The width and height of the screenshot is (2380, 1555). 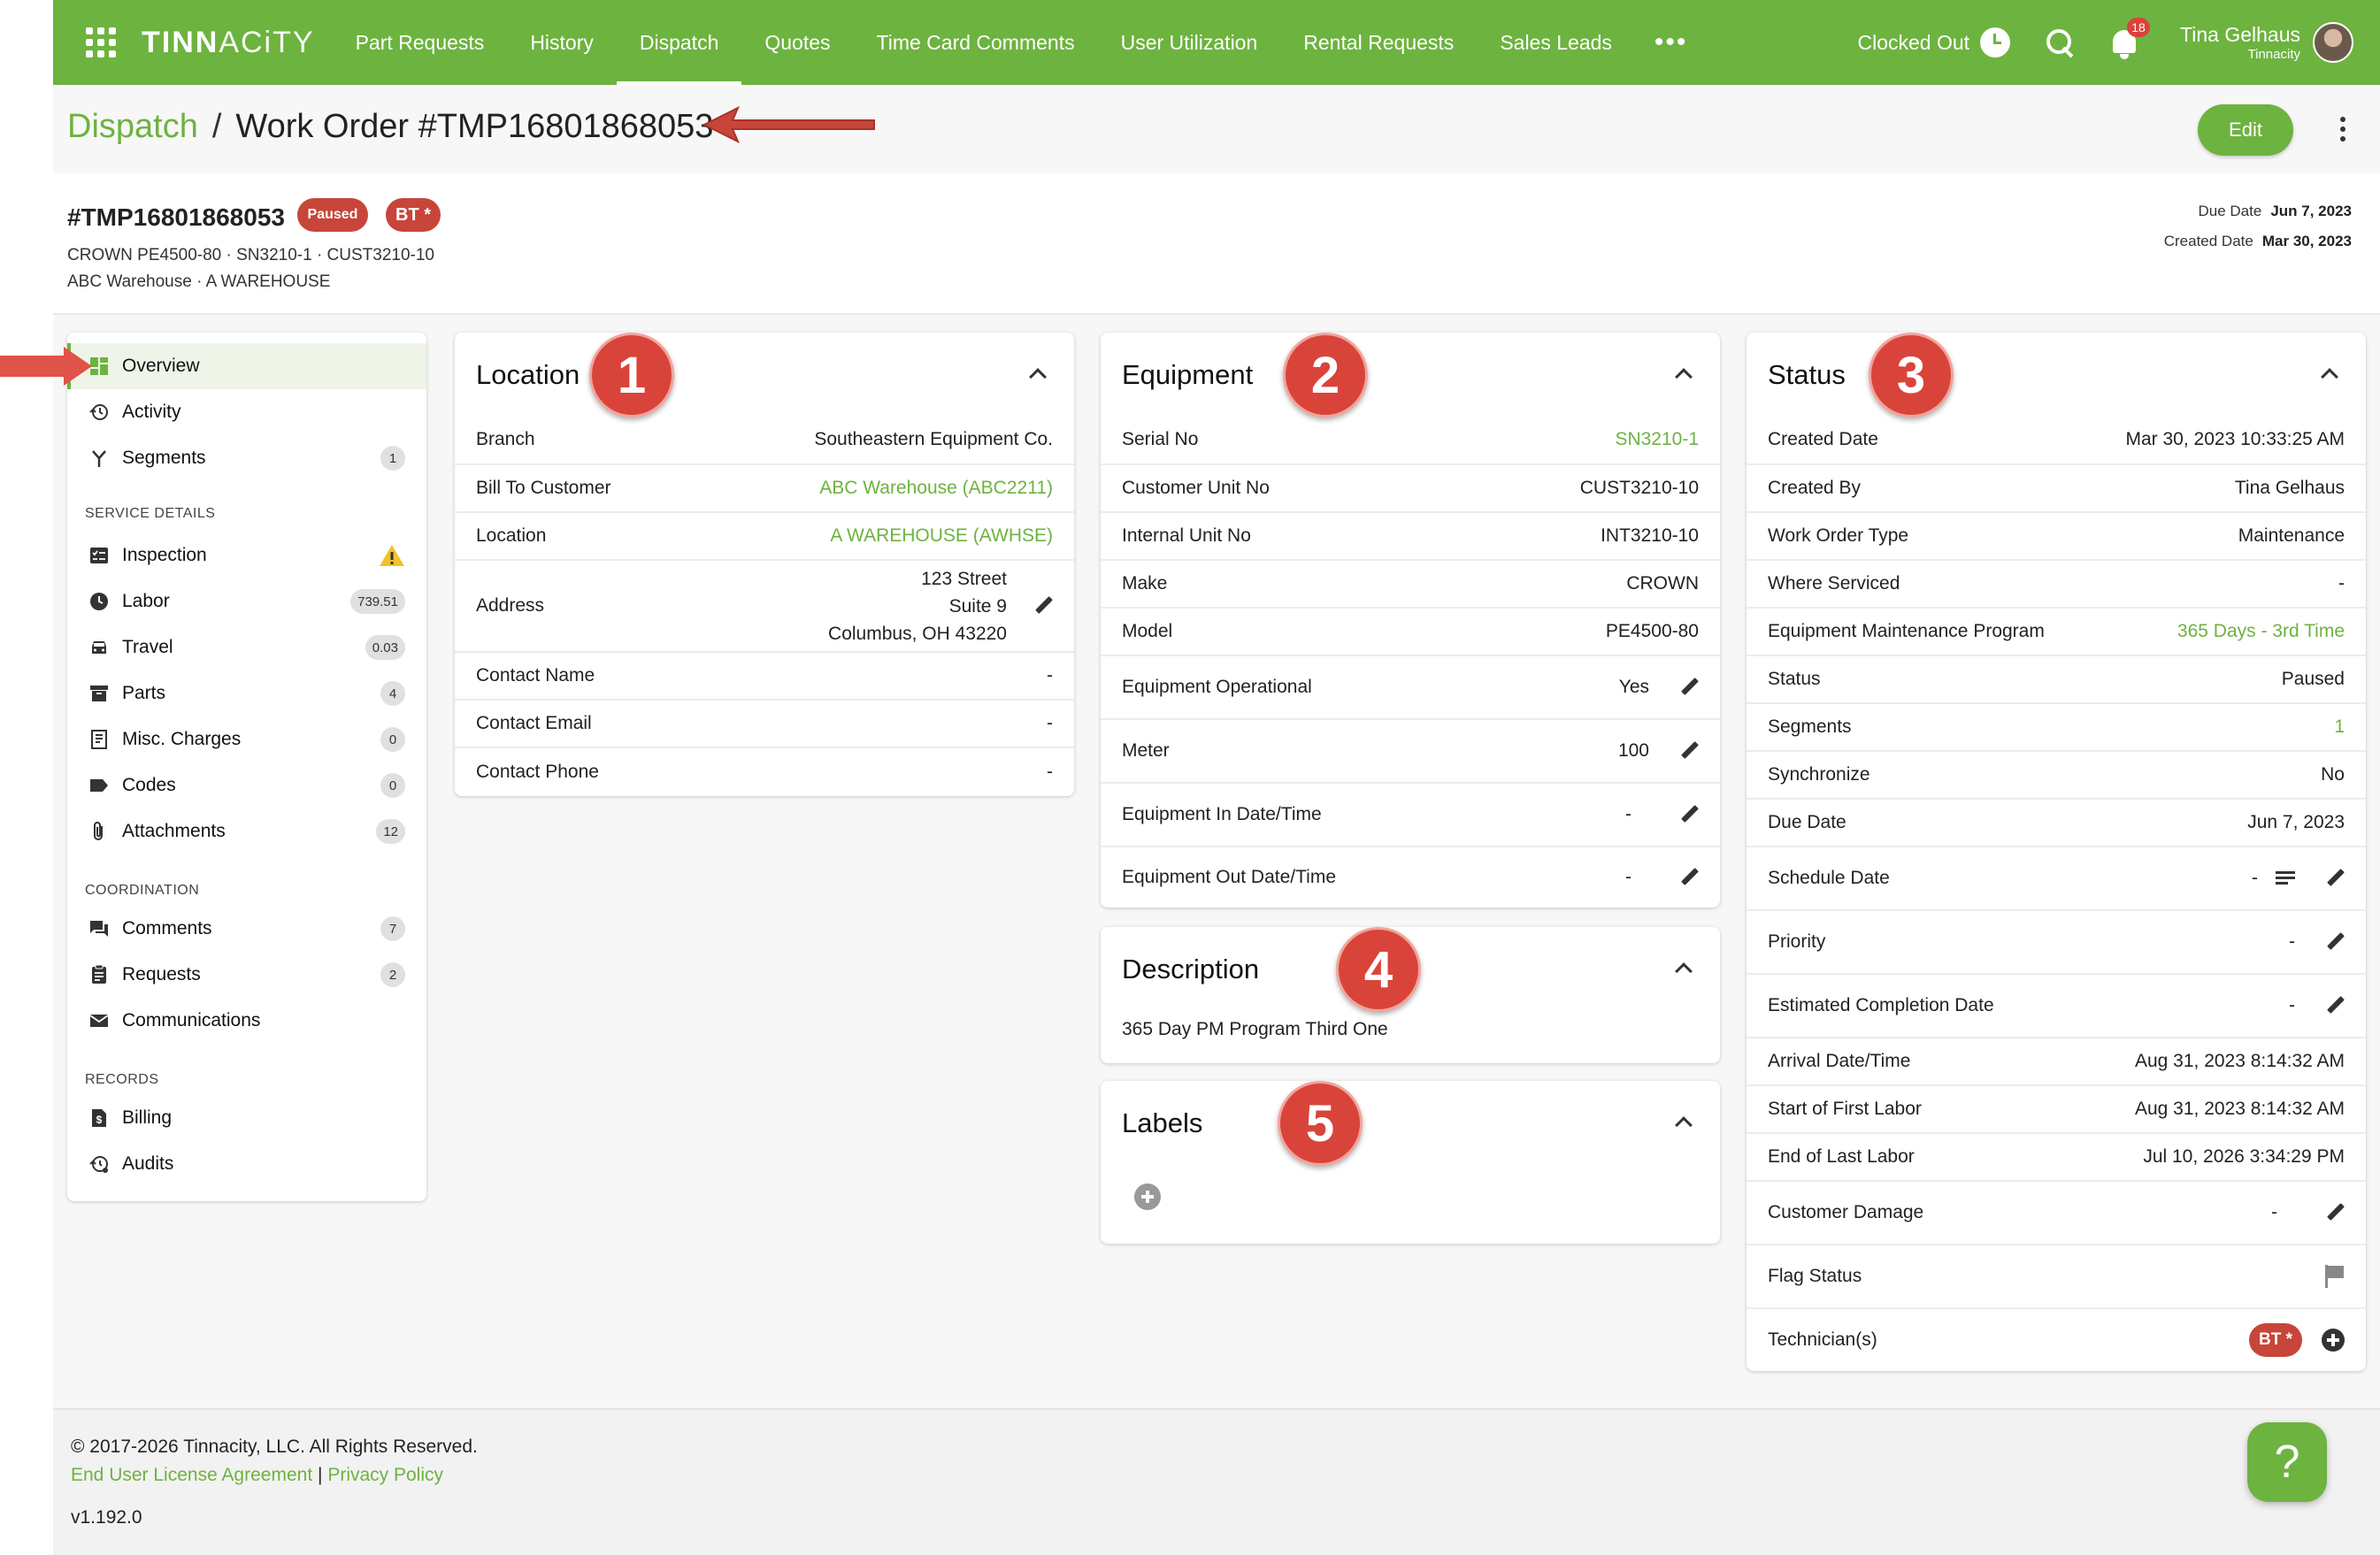 What do you see at coordinates (246, 601) in the screenshot?
I see `sidebar-item-labor: Labor 739.51` at bounding box center [246, 601].